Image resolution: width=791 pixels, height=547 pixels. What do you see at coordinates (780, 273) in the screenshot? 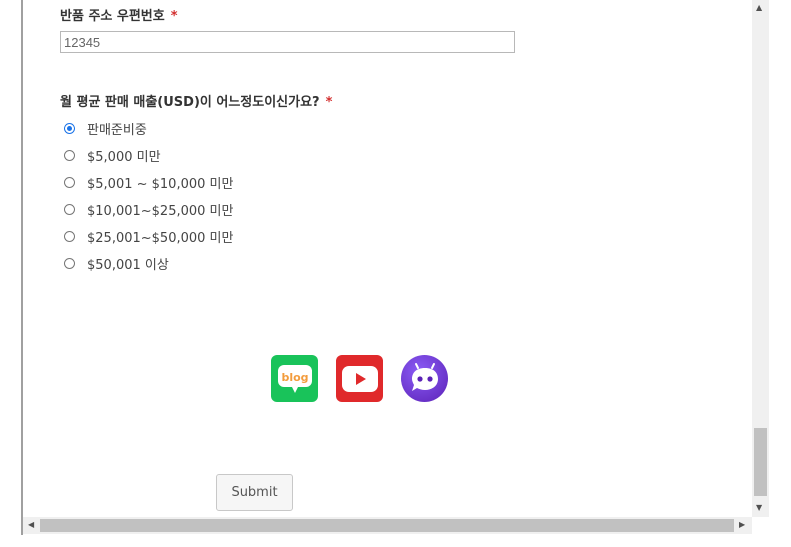
I see `right-gutter` at bounding box center [780, 273].